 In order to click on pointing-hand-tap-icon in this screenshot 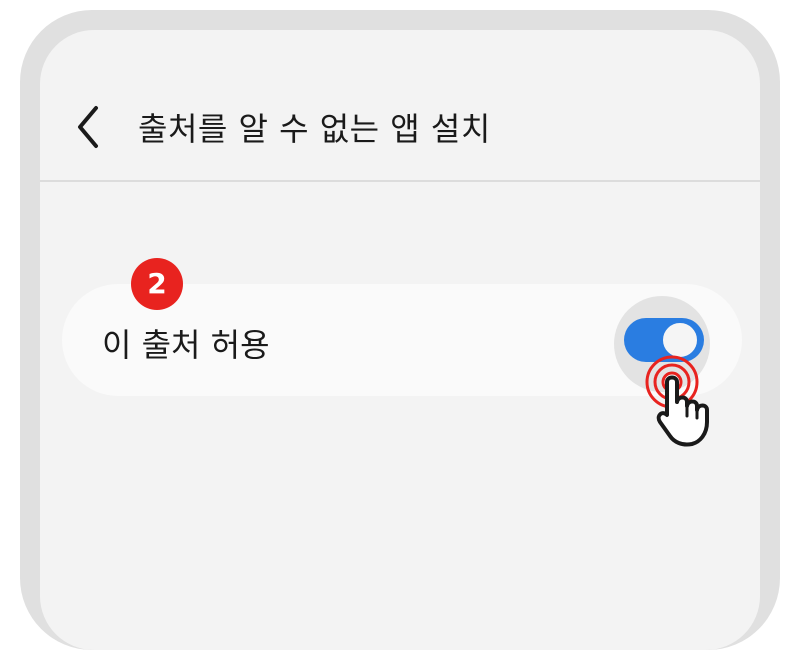, I will do `click(677, 401)`.